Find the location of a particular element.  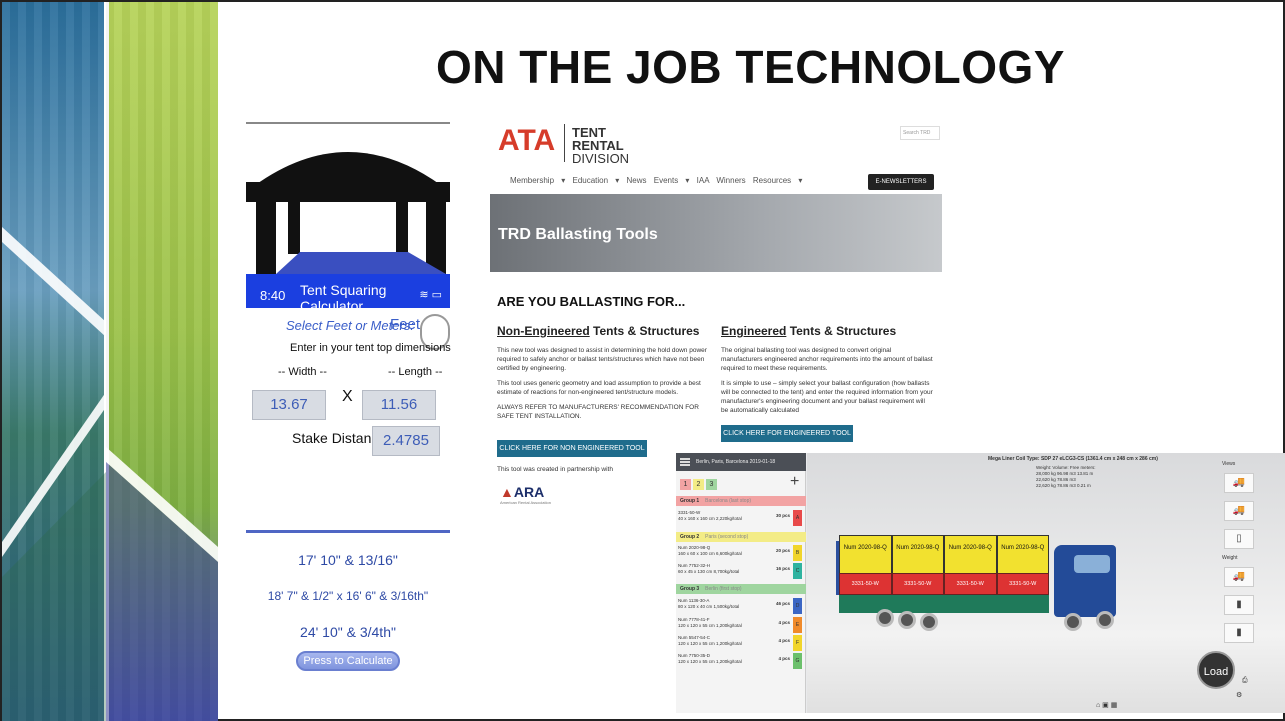

ara-triangle-icon: ▲ is located at coordinates (507, 492).